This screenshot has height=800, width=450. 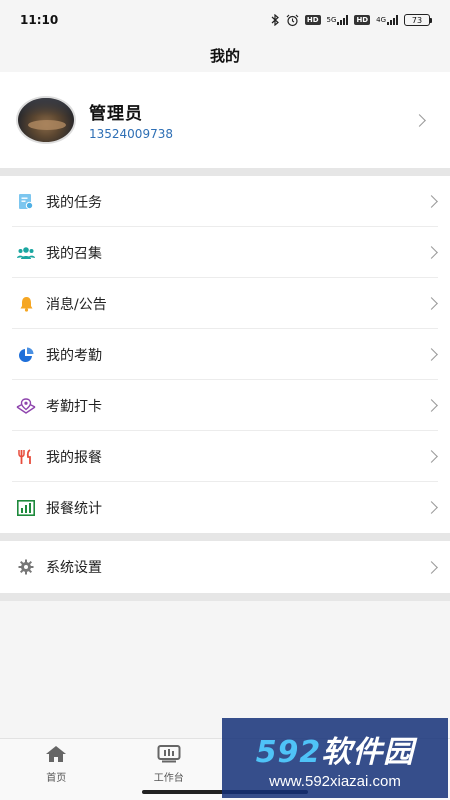 I want to click on menu-item-my-attendance: 我的考勤, so click(x=225, y=354).